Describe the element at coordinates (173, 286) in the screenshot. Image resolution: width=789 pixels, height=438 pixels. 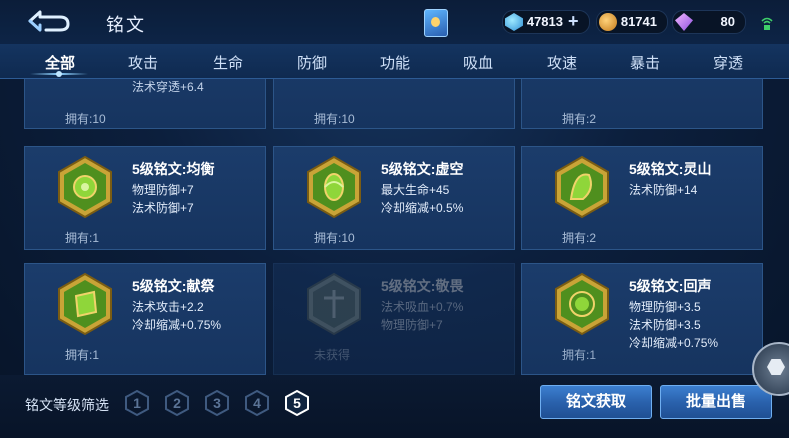
I see `rune-name: 5级铭文:献祭` at that location.